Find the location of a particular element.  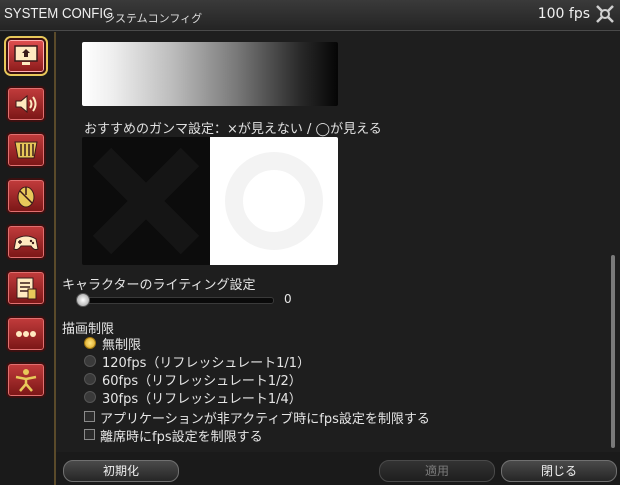

radio-label: 120fps（リフレッシュレート1/1） is located at coordinates (206, 363).